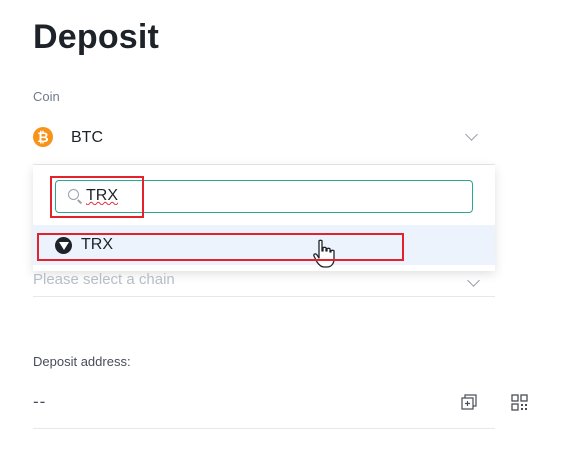  What do you see at coordinates (46, 96) in the screenshot?
I see `coin-label: Coin` at bounding box center [46, 96].